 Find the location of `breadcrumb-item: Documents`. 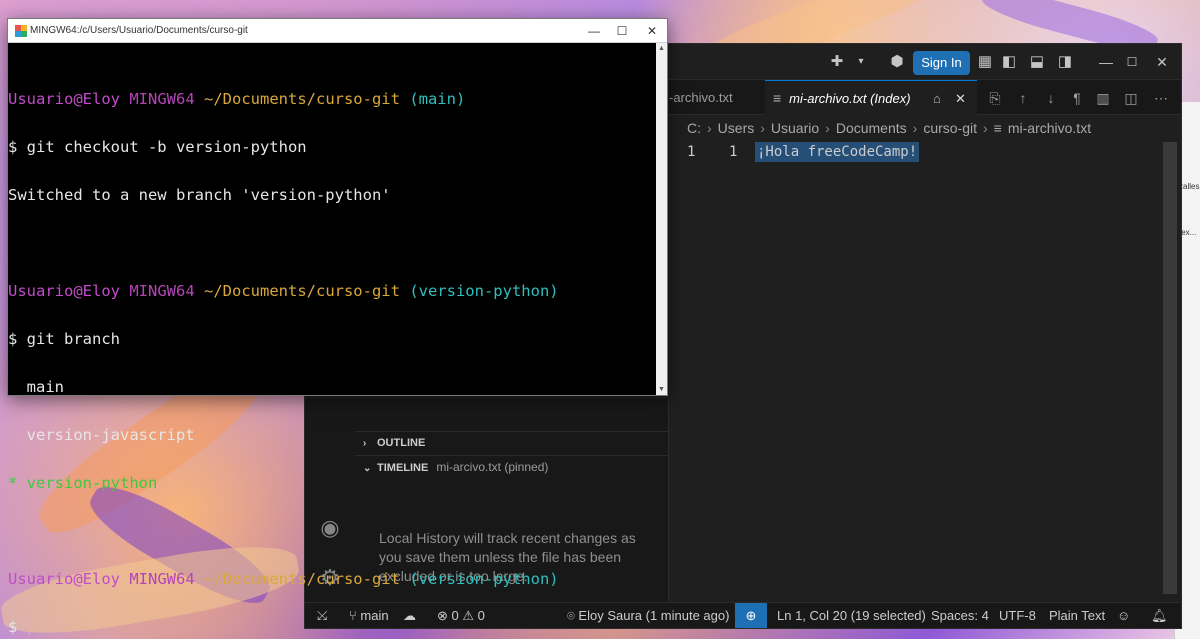

breadcrumb-item: Documents is located at coordinates (871, 128).